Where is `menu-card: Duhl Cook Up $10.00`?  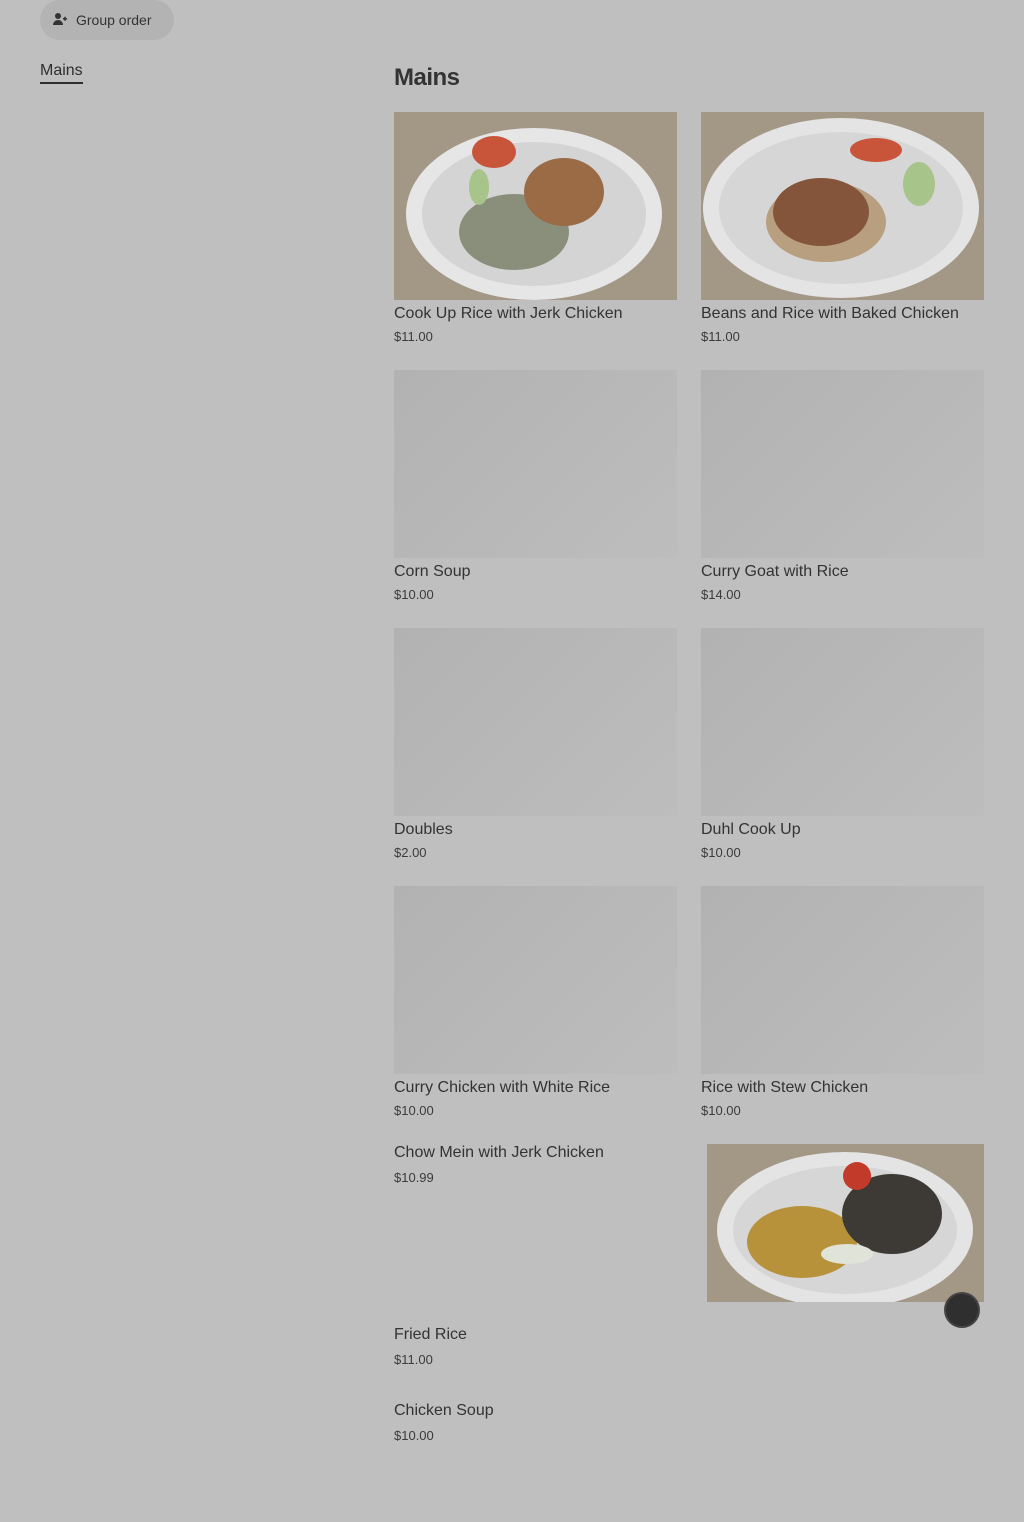 menu-card: Duhl Cook Up $10.00 is located at coordinates (842, 745).